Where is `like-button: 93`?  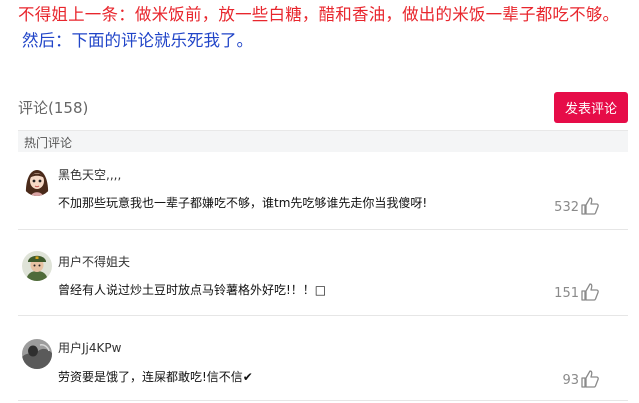
like-button: 93 is located at coordinates (581, 379).